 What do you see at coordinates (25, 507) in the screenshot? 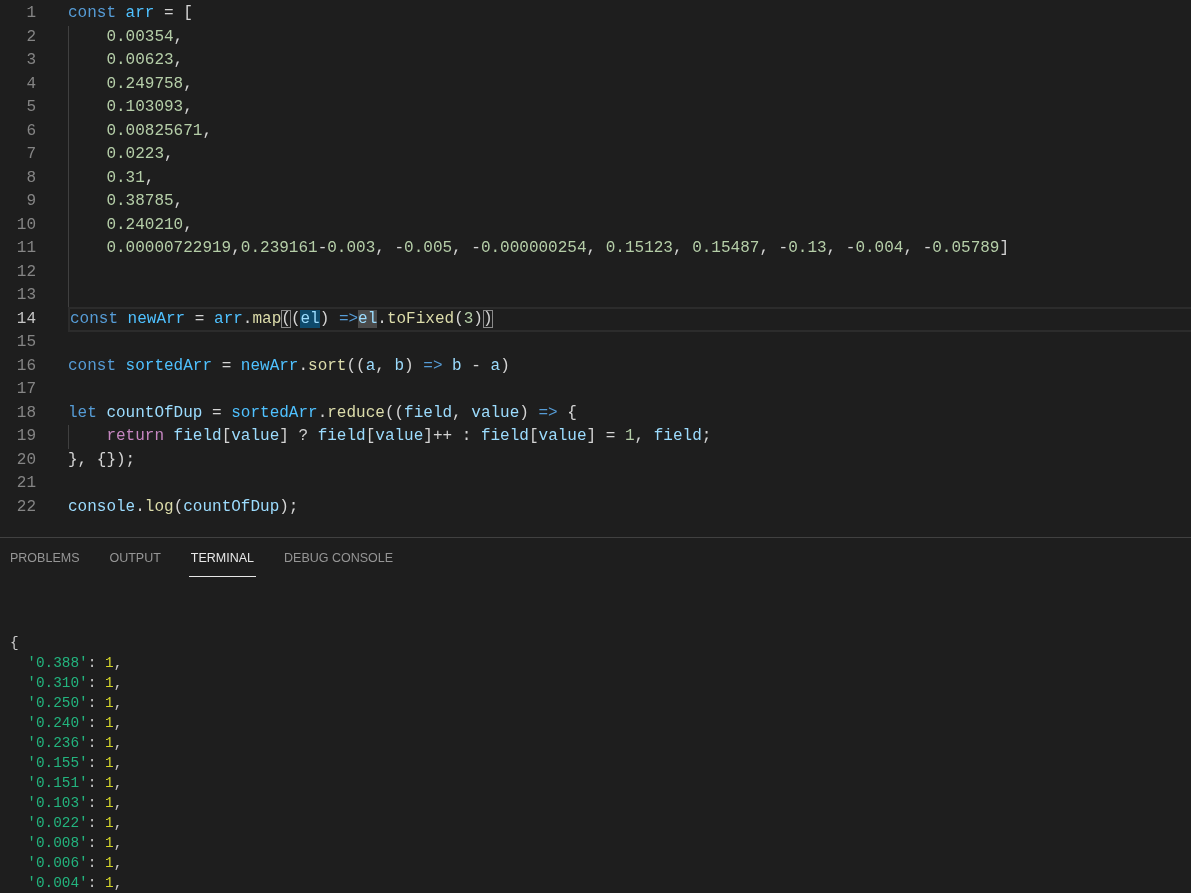
I see `line-number: 22` at bounding box center [25, 507].